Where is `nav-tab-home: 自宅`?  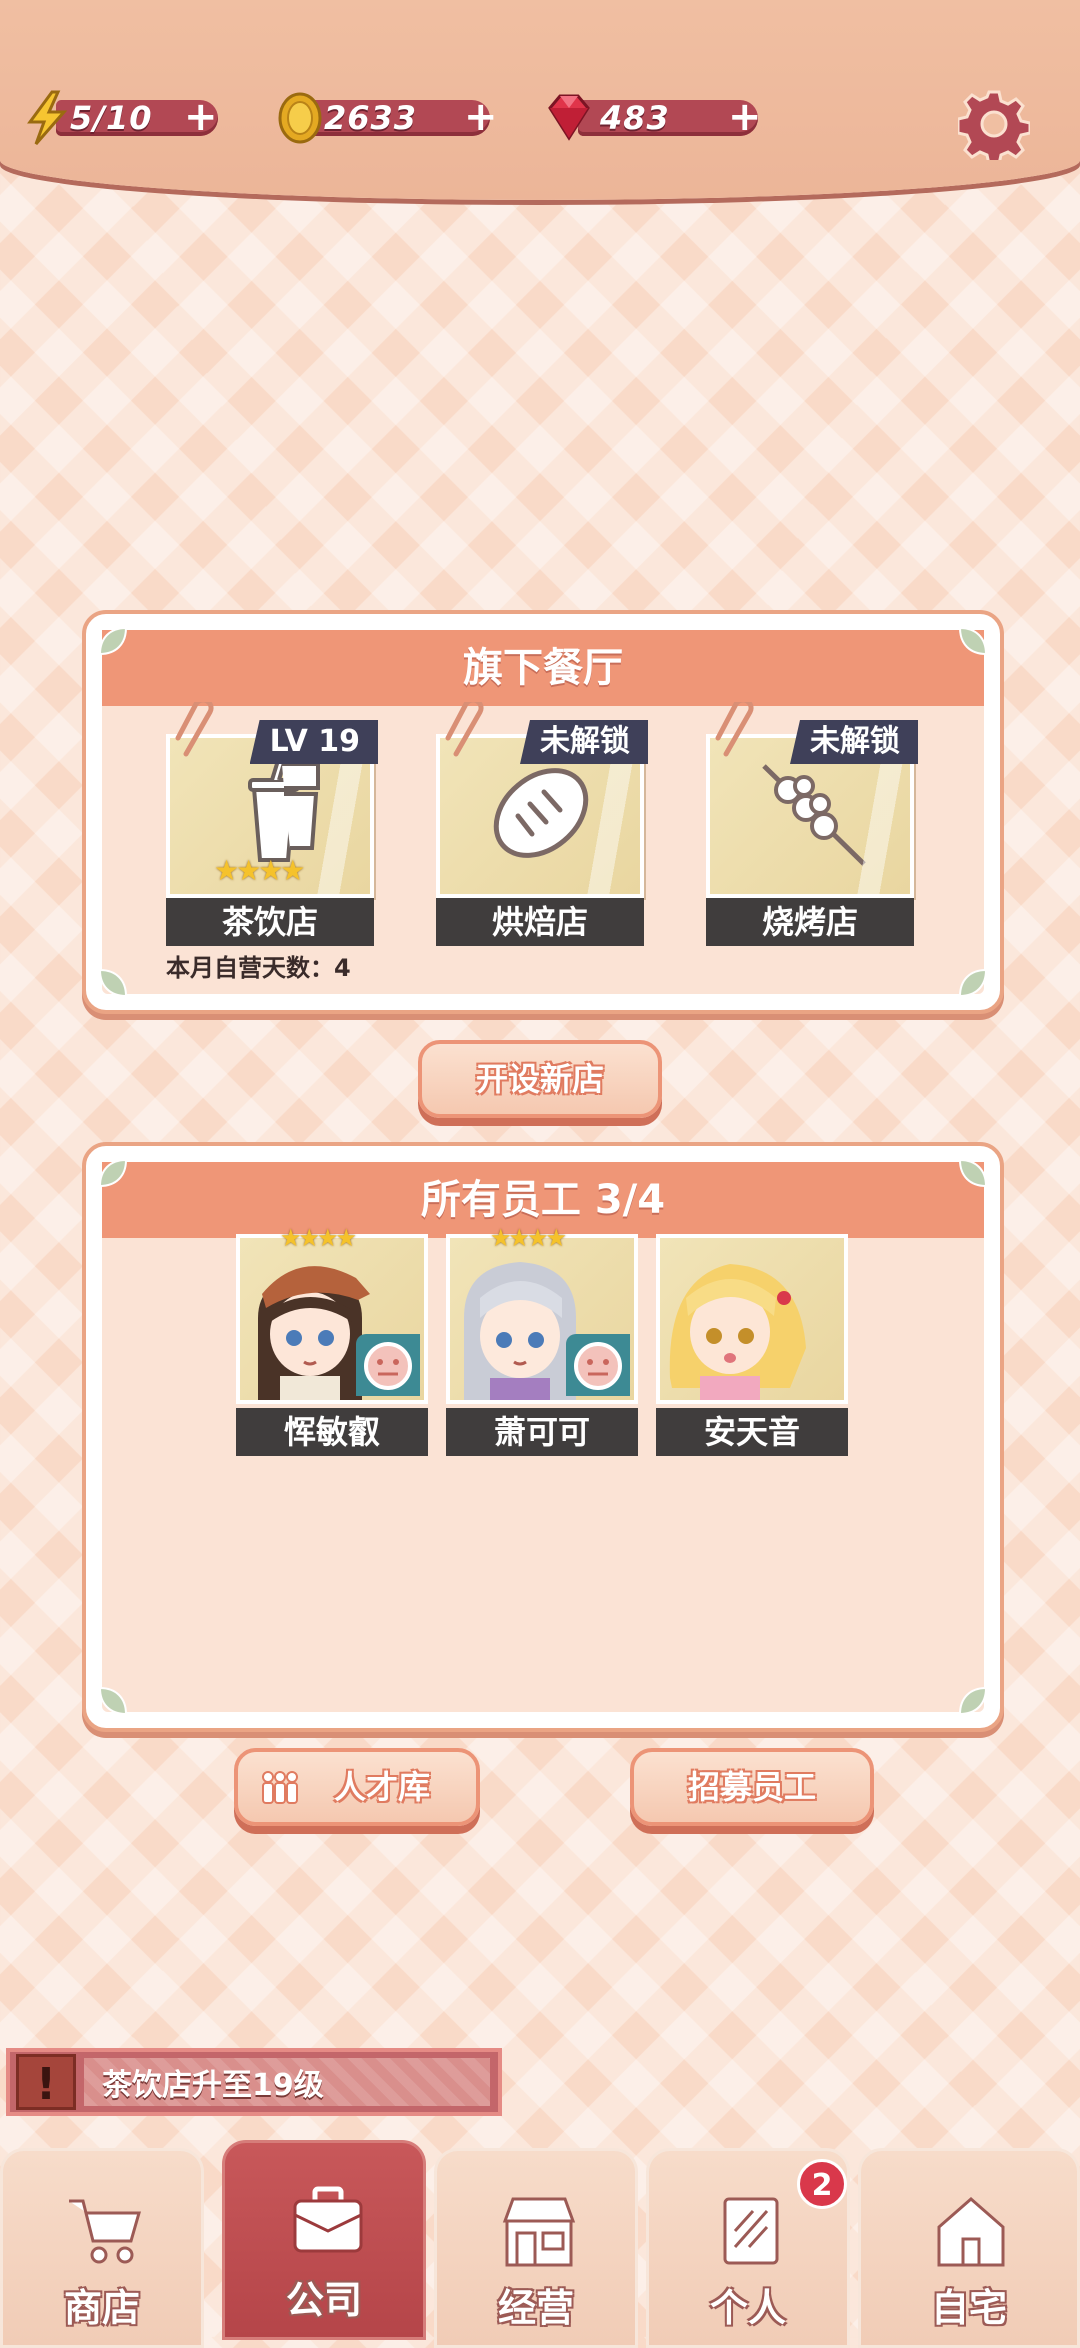 nav-tab-home: 自宅 is located at coordinates (969, 2248).